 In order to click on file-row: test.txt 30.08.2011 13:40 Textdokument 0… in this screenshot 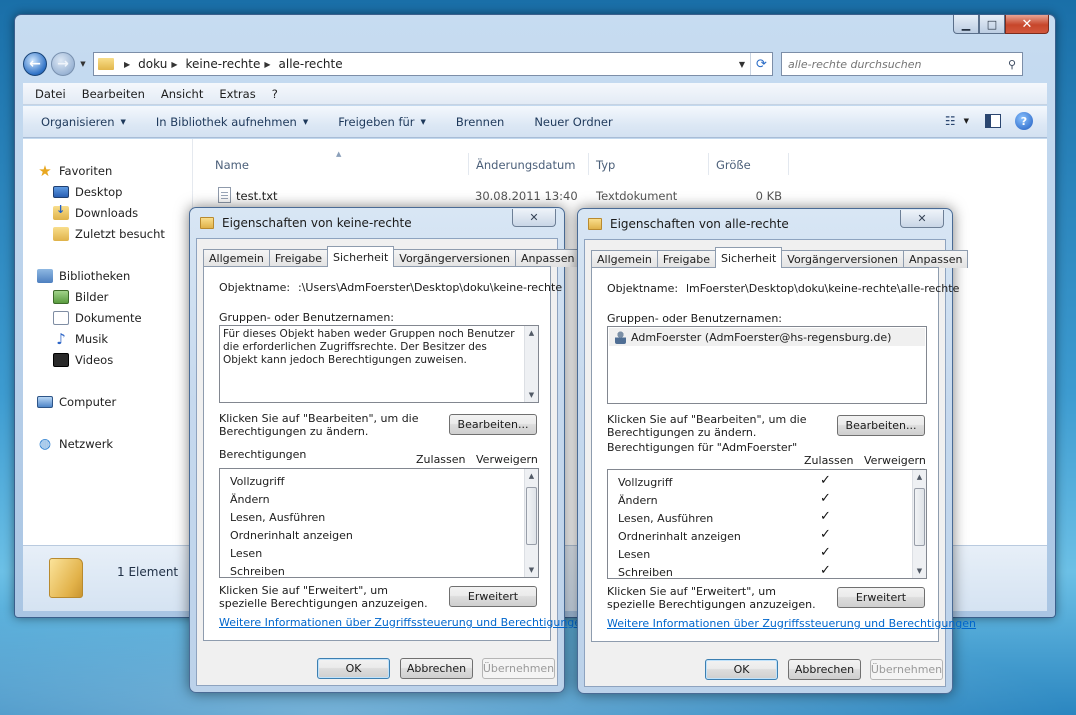, I will do `click(620, 196)`.